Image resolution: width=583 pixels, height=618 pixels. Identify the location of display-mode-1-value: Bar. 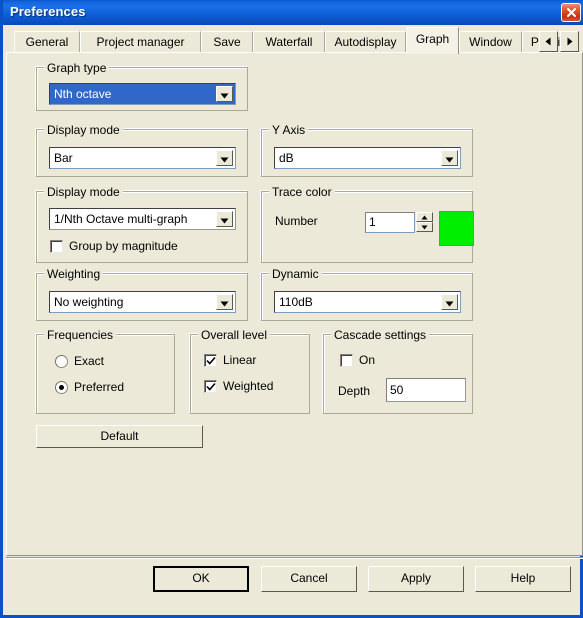
(63, 158).